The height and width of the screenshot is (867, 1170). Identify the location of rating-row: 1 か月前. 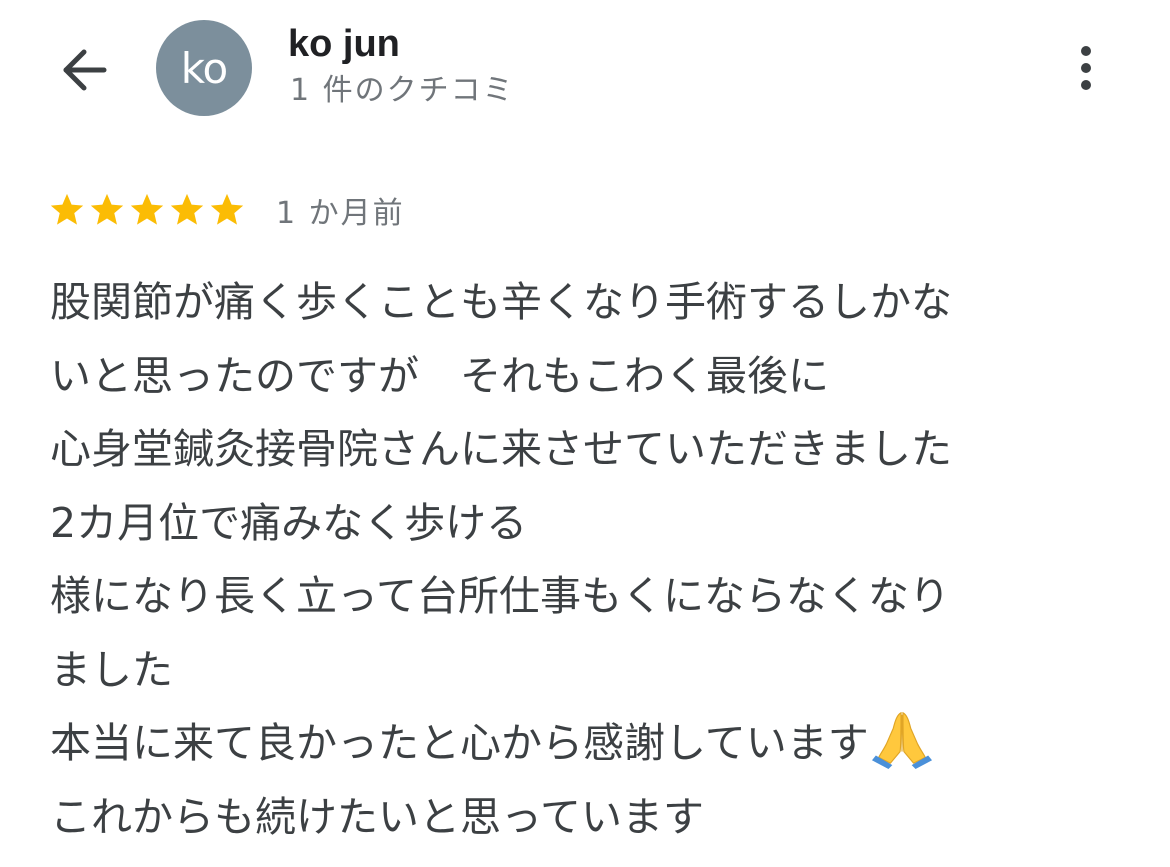
(226, 210).